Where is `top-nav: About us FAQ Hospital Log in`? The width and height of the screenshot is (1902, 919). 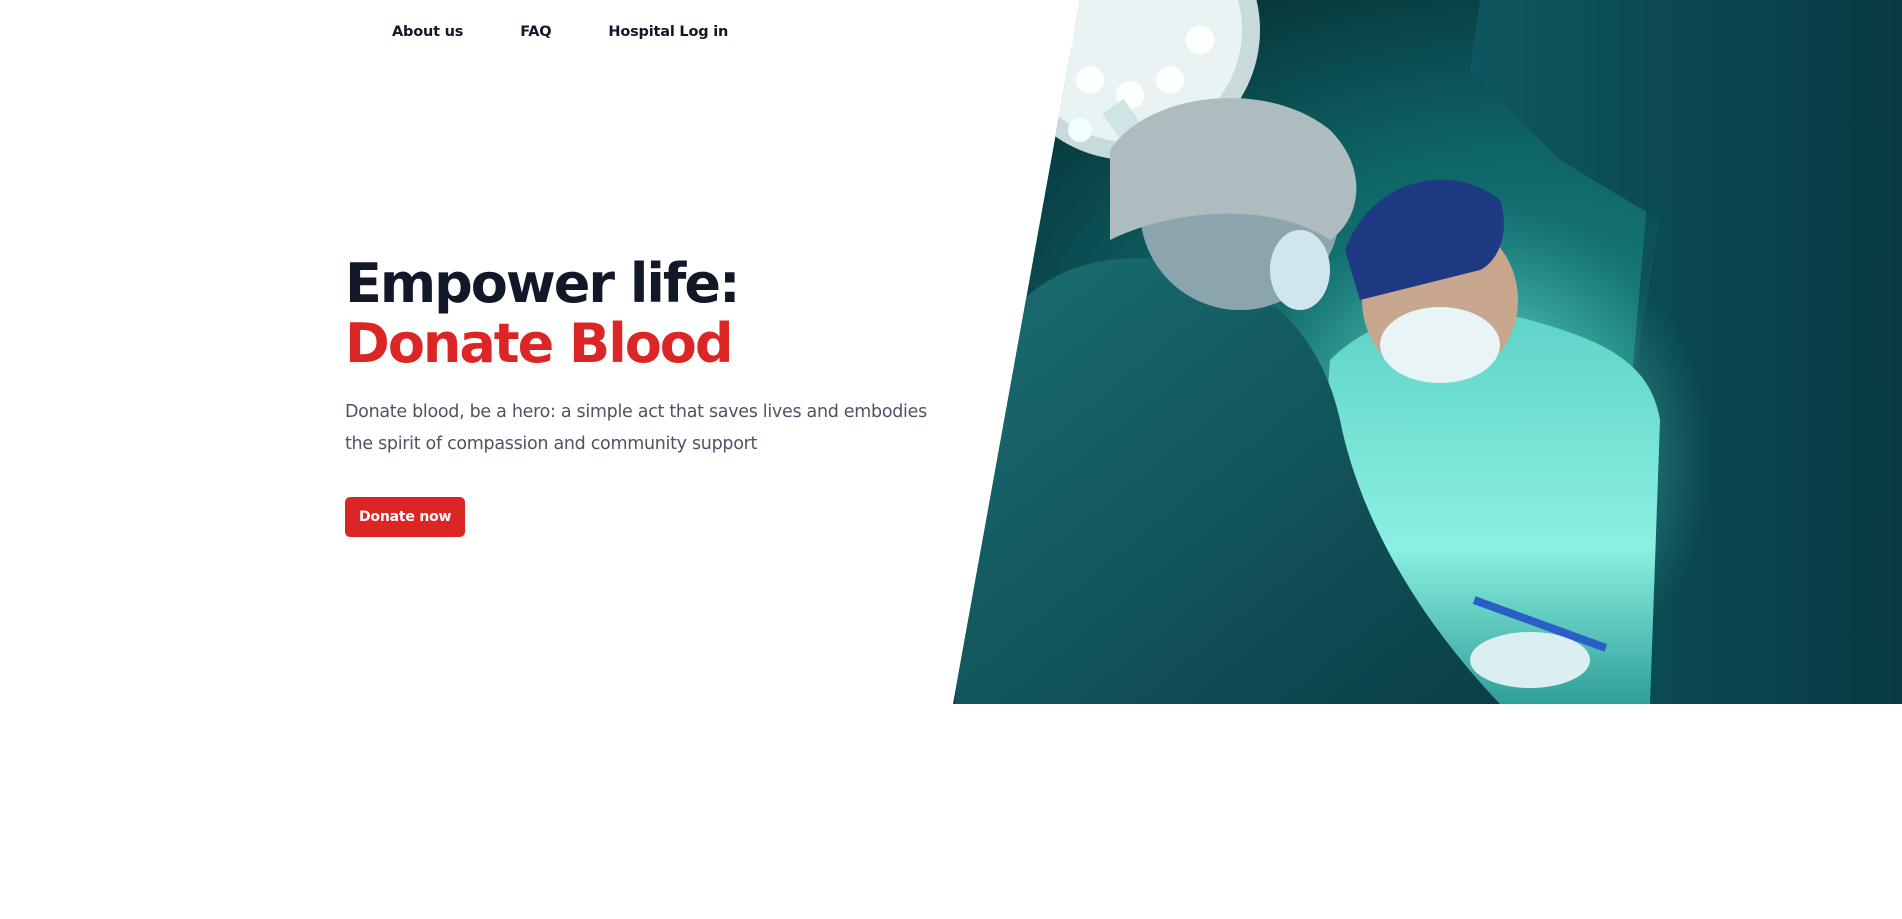 top-nav: About us FAQ Hospital Log in is located at coordinates (588, 32).